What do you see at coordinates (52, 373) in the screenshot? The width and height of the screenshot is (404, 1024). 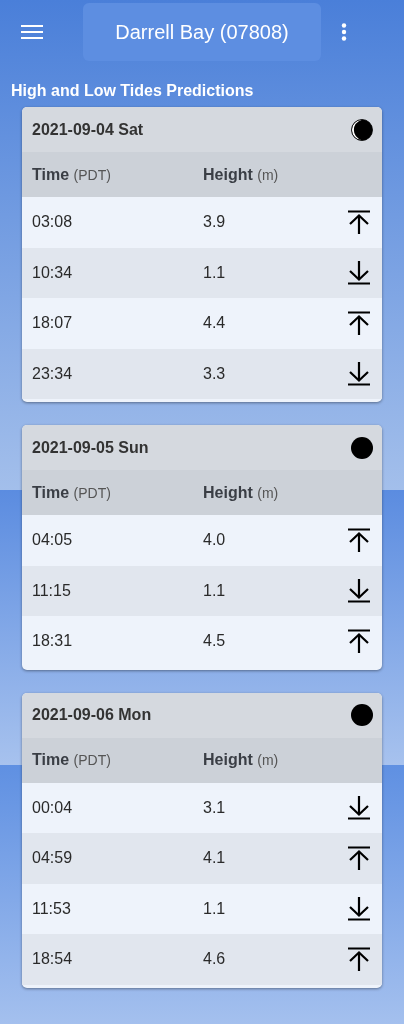 I see `time-cell-text: 23:34` at bounding box center [52, 373].